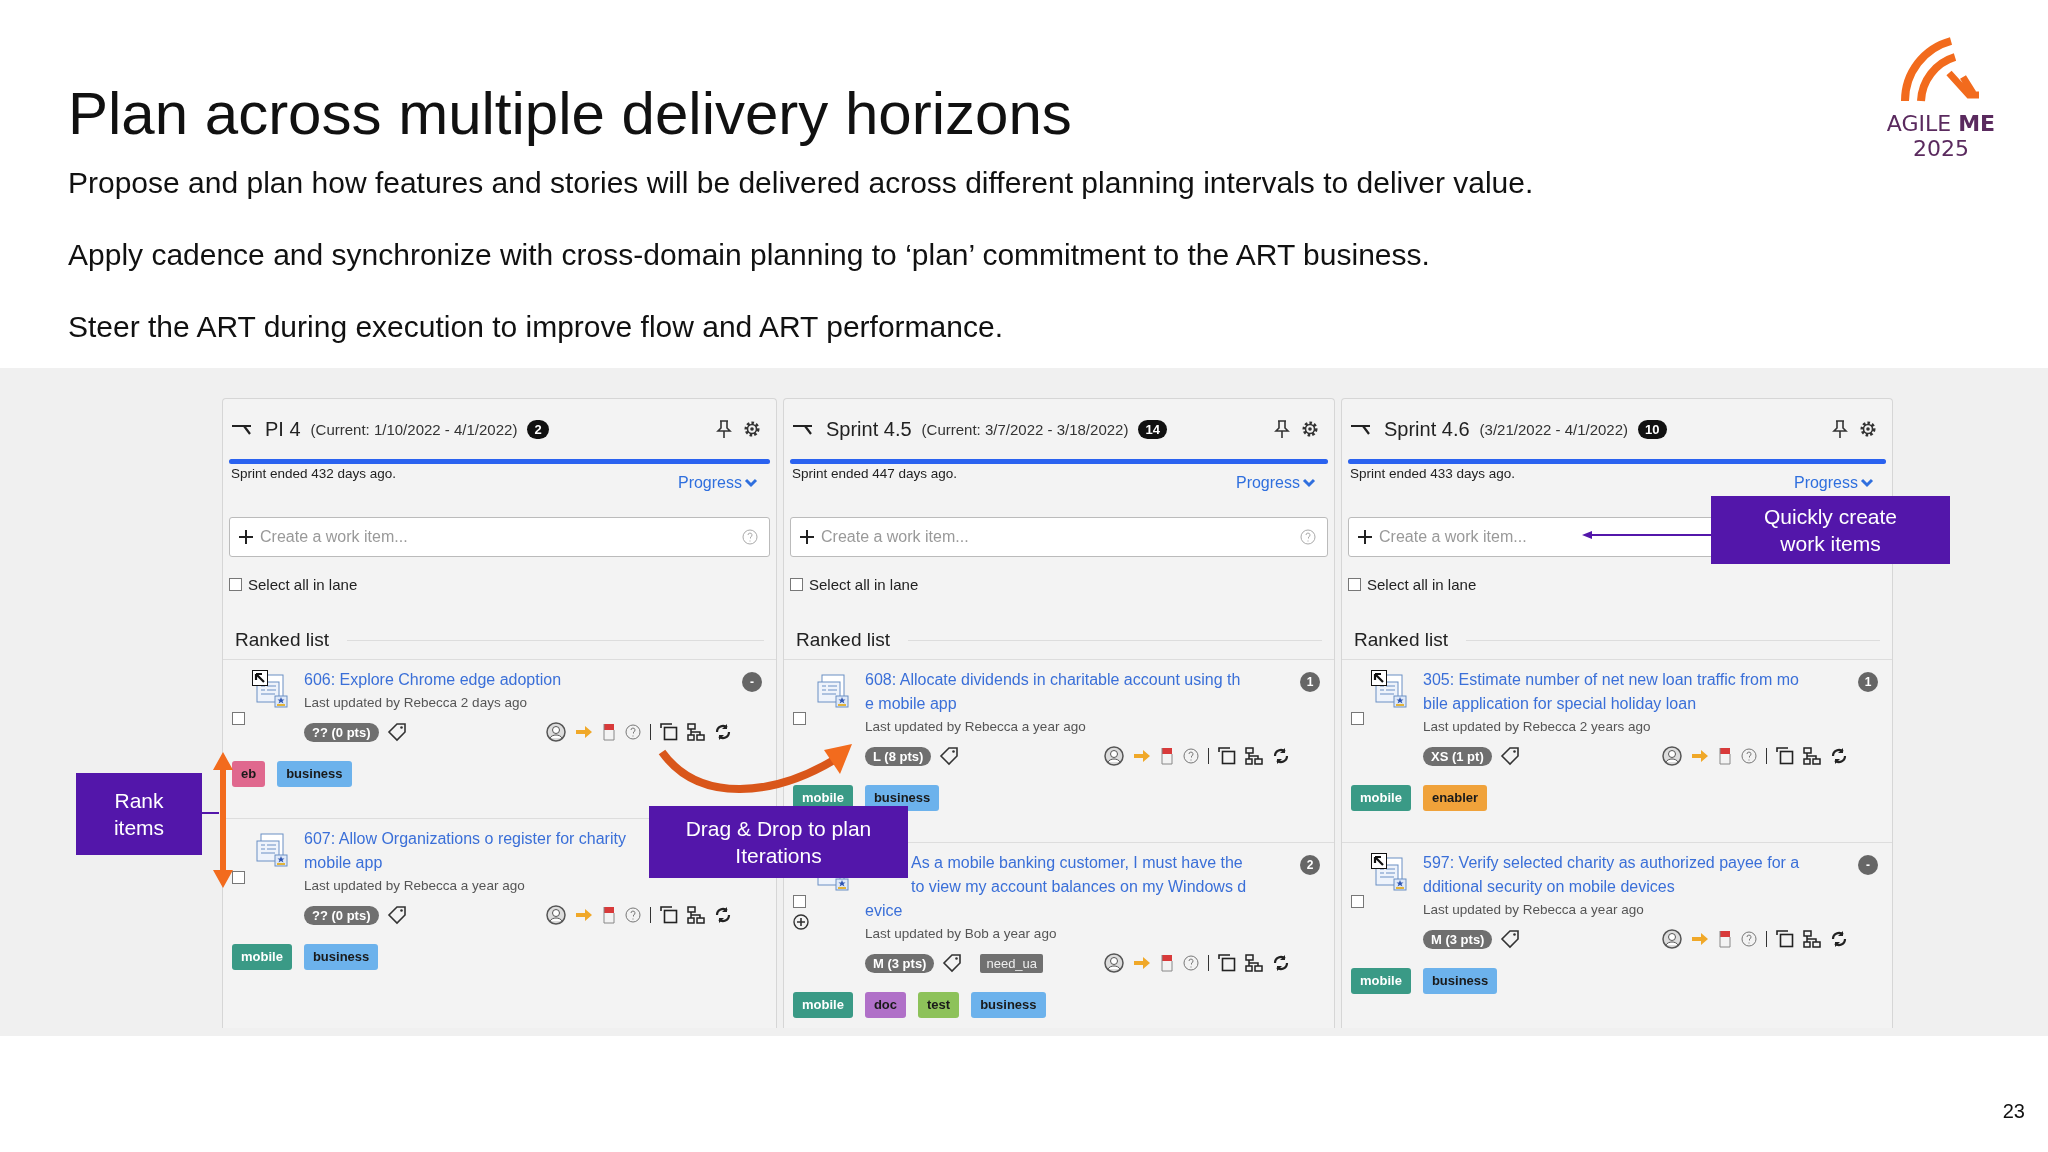  I want to click on add-circle-icon, so click(801, 922).